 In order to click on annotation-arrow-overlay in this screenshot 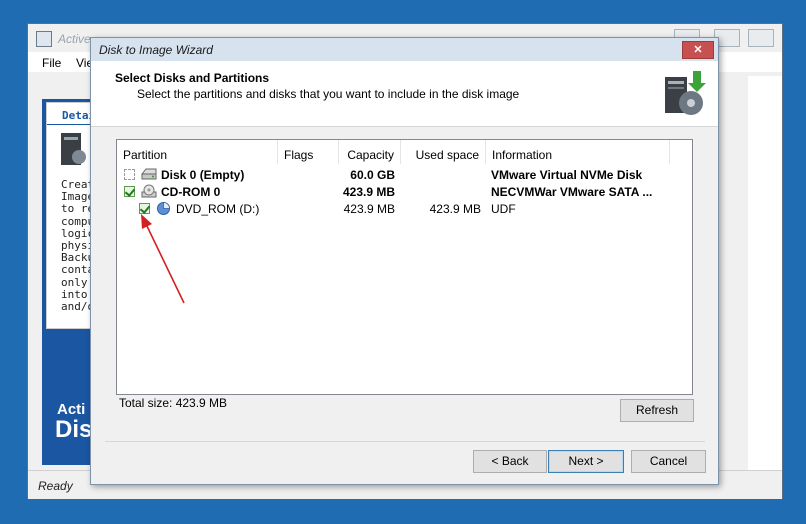, I will do `click(163, 259)`.